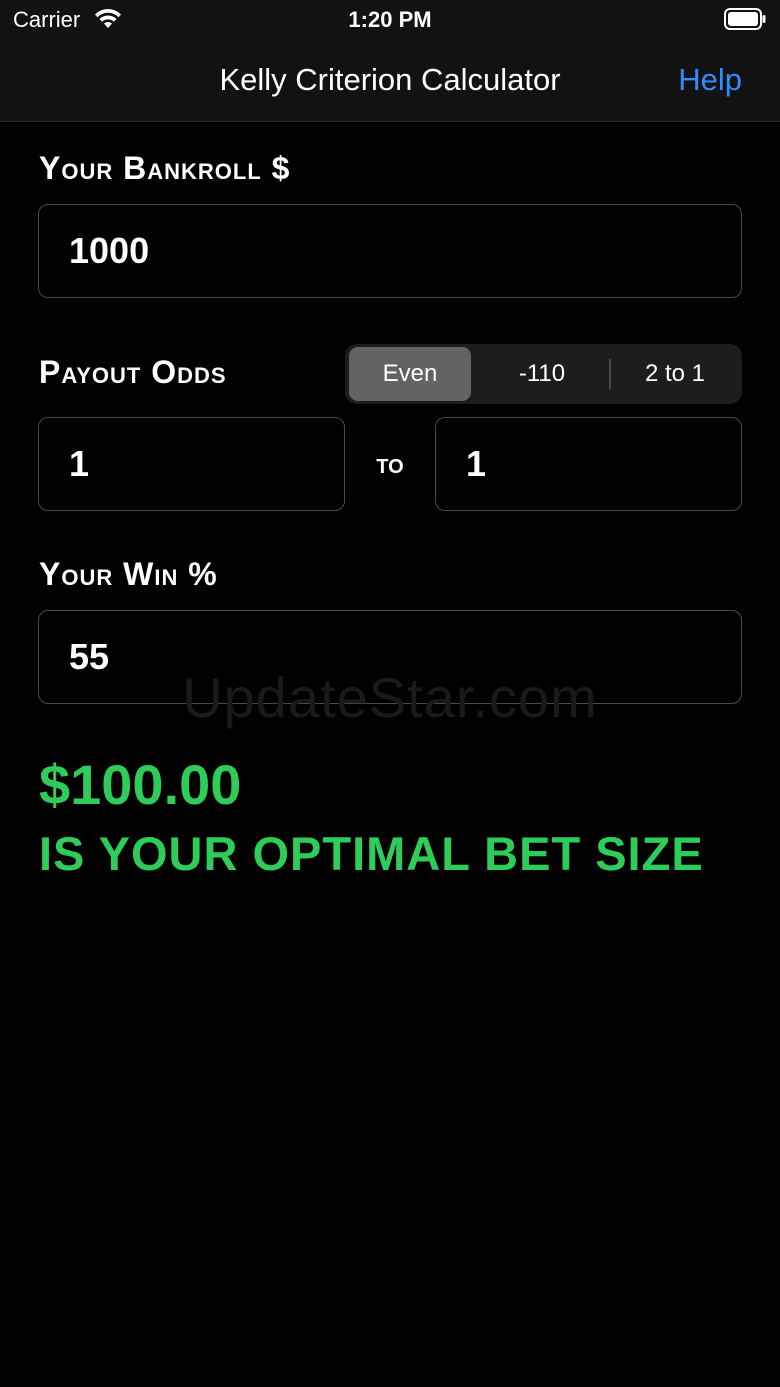 The image size is (780, 1387). Describe the element at coordinates (390, 463) in the screenshot. I see `to-label: to` at that location.